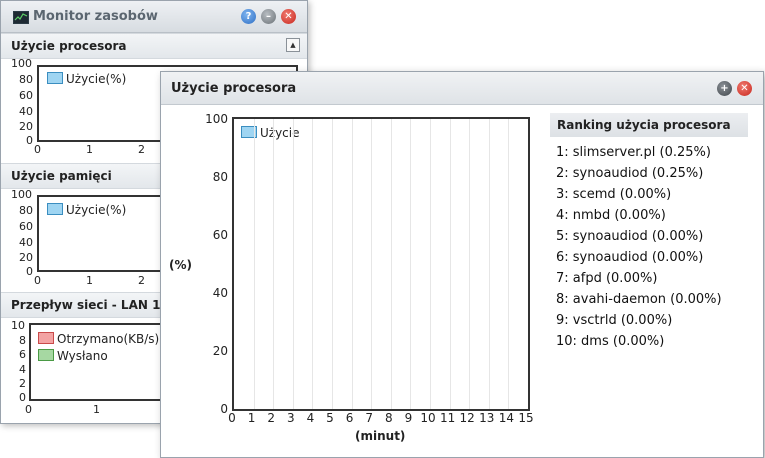 The width and height of the screenshot is (765, 458). What do you see at coordinates (293, 45) in the screenshot?
I see `collapse-icon: ▲` at bounding box center [293, 45].